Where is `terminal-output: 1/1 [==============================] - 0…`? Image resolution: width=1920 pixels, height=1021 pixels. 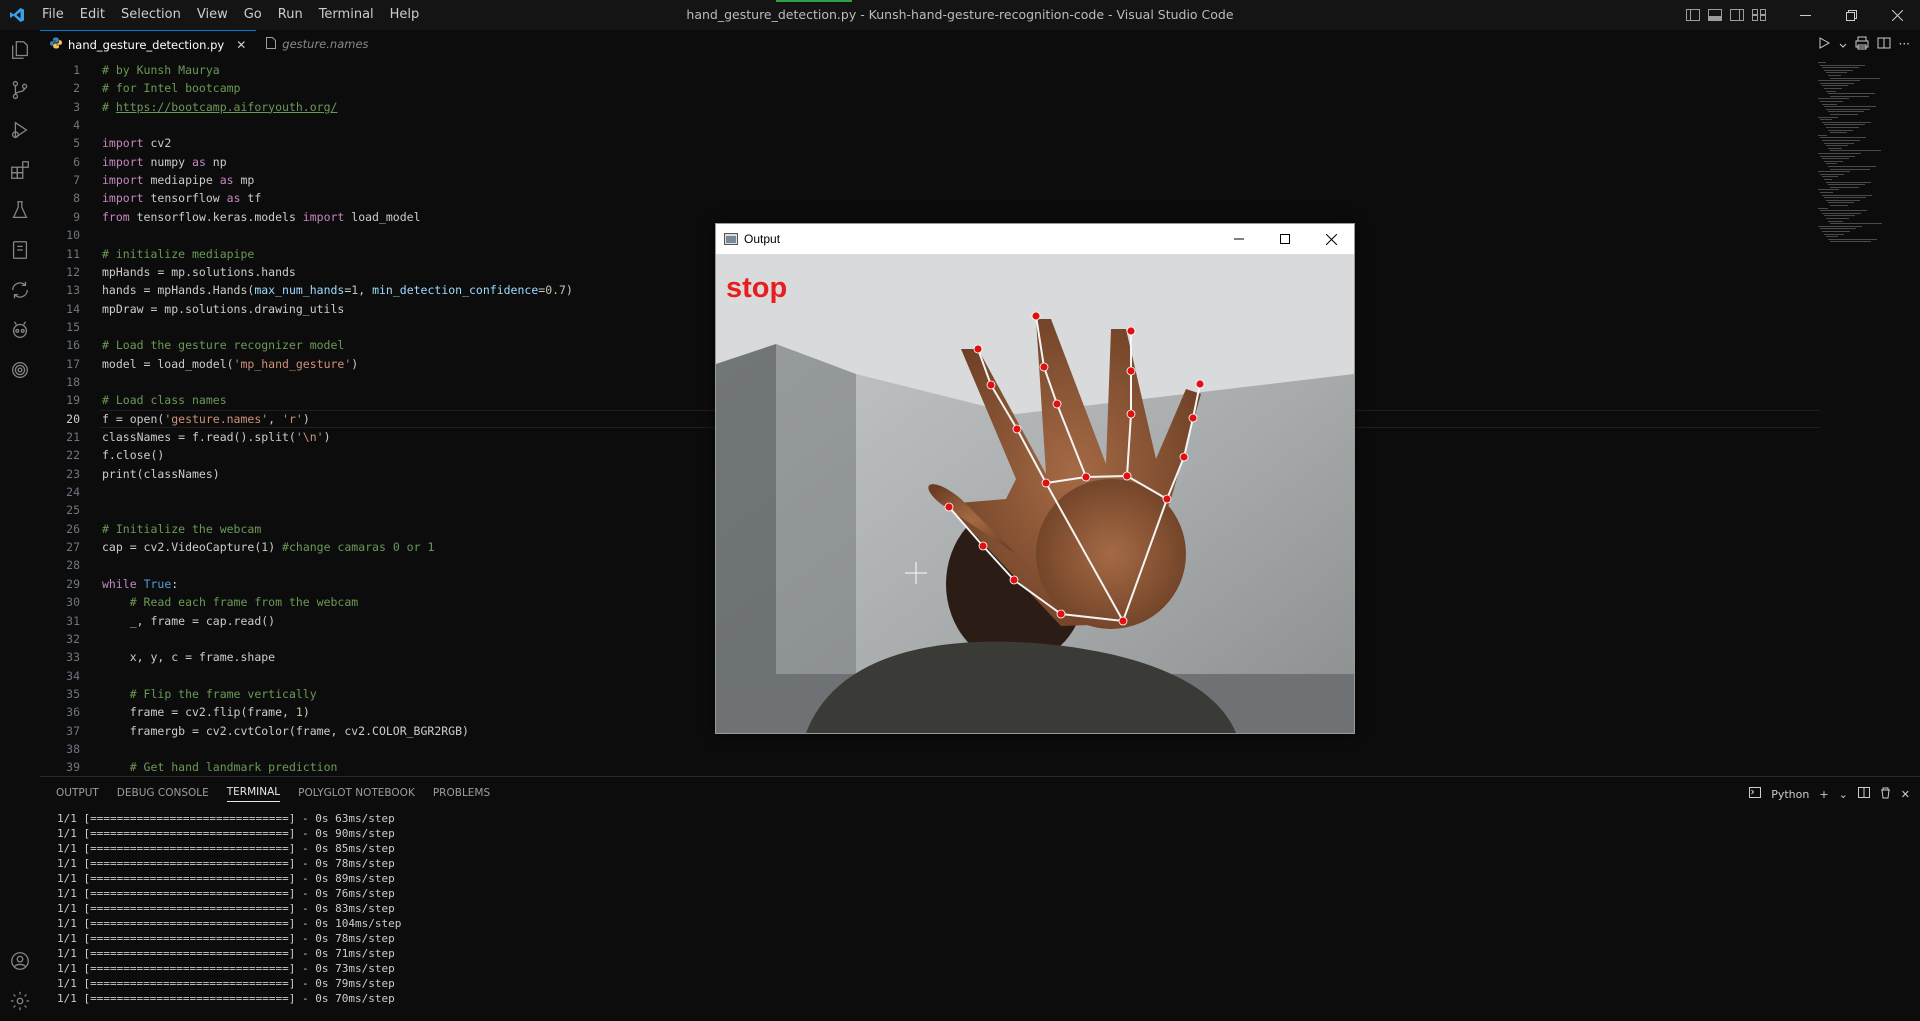 terminal-output: 1/1 [==============================] - 0… is located at coordinates (229, 908).